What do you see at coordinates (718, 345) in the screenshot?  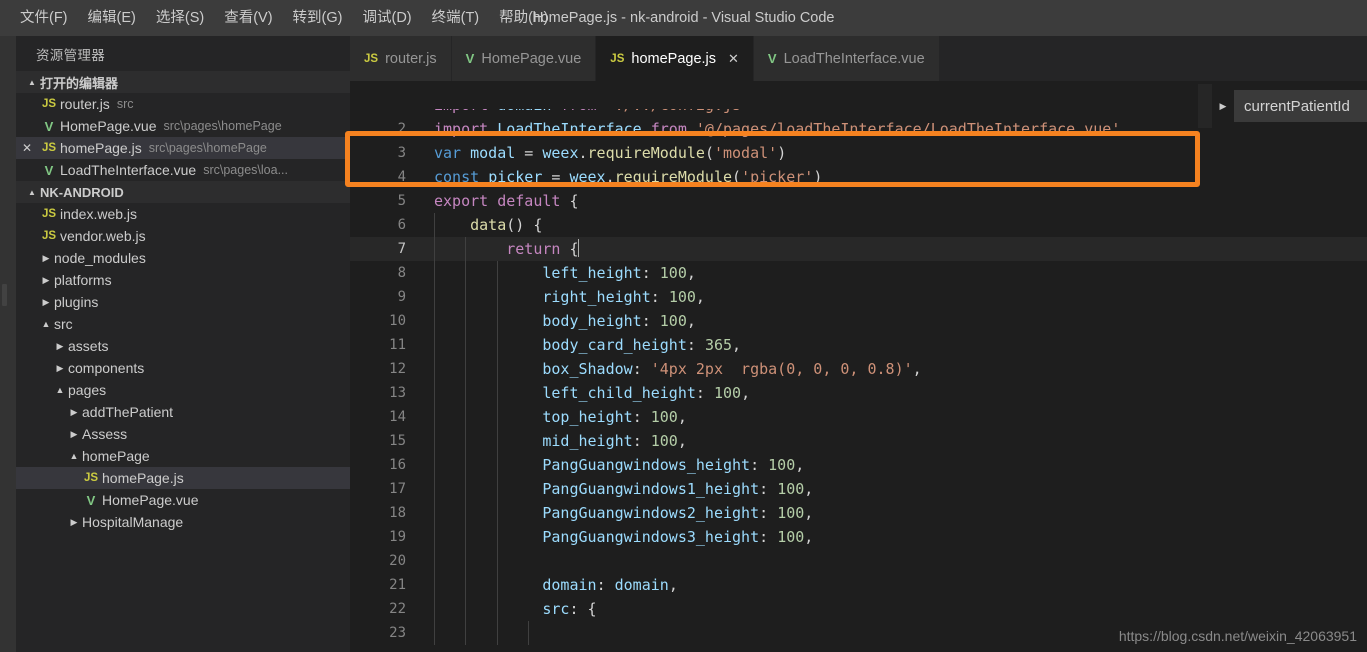 I see `code-token: 365` at bounding box center [718, 345].